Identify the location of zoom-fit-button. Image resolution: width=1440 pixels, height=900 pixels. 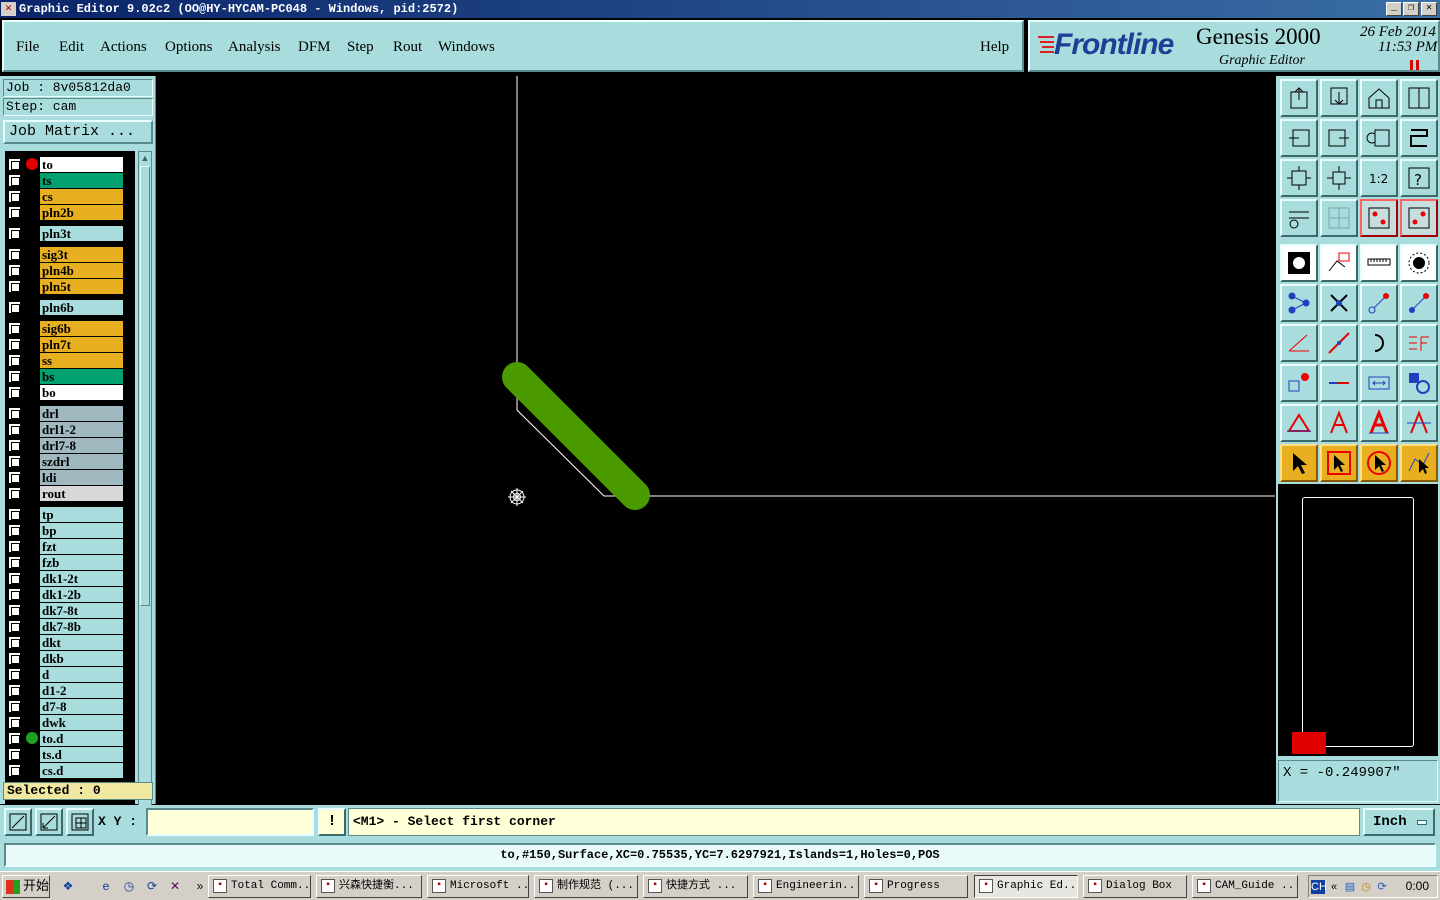
(1299, 178).